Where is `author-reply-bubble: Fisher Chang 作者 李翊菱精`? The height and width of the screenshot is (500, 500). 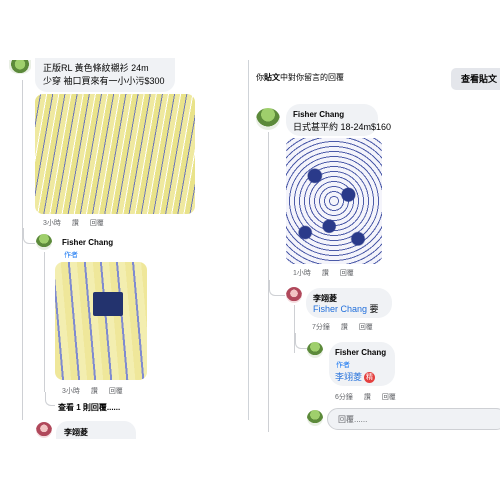
author-reply-bubble: Fisher Chang 作者 李翊菱精 is located at coordinates (362, 364).